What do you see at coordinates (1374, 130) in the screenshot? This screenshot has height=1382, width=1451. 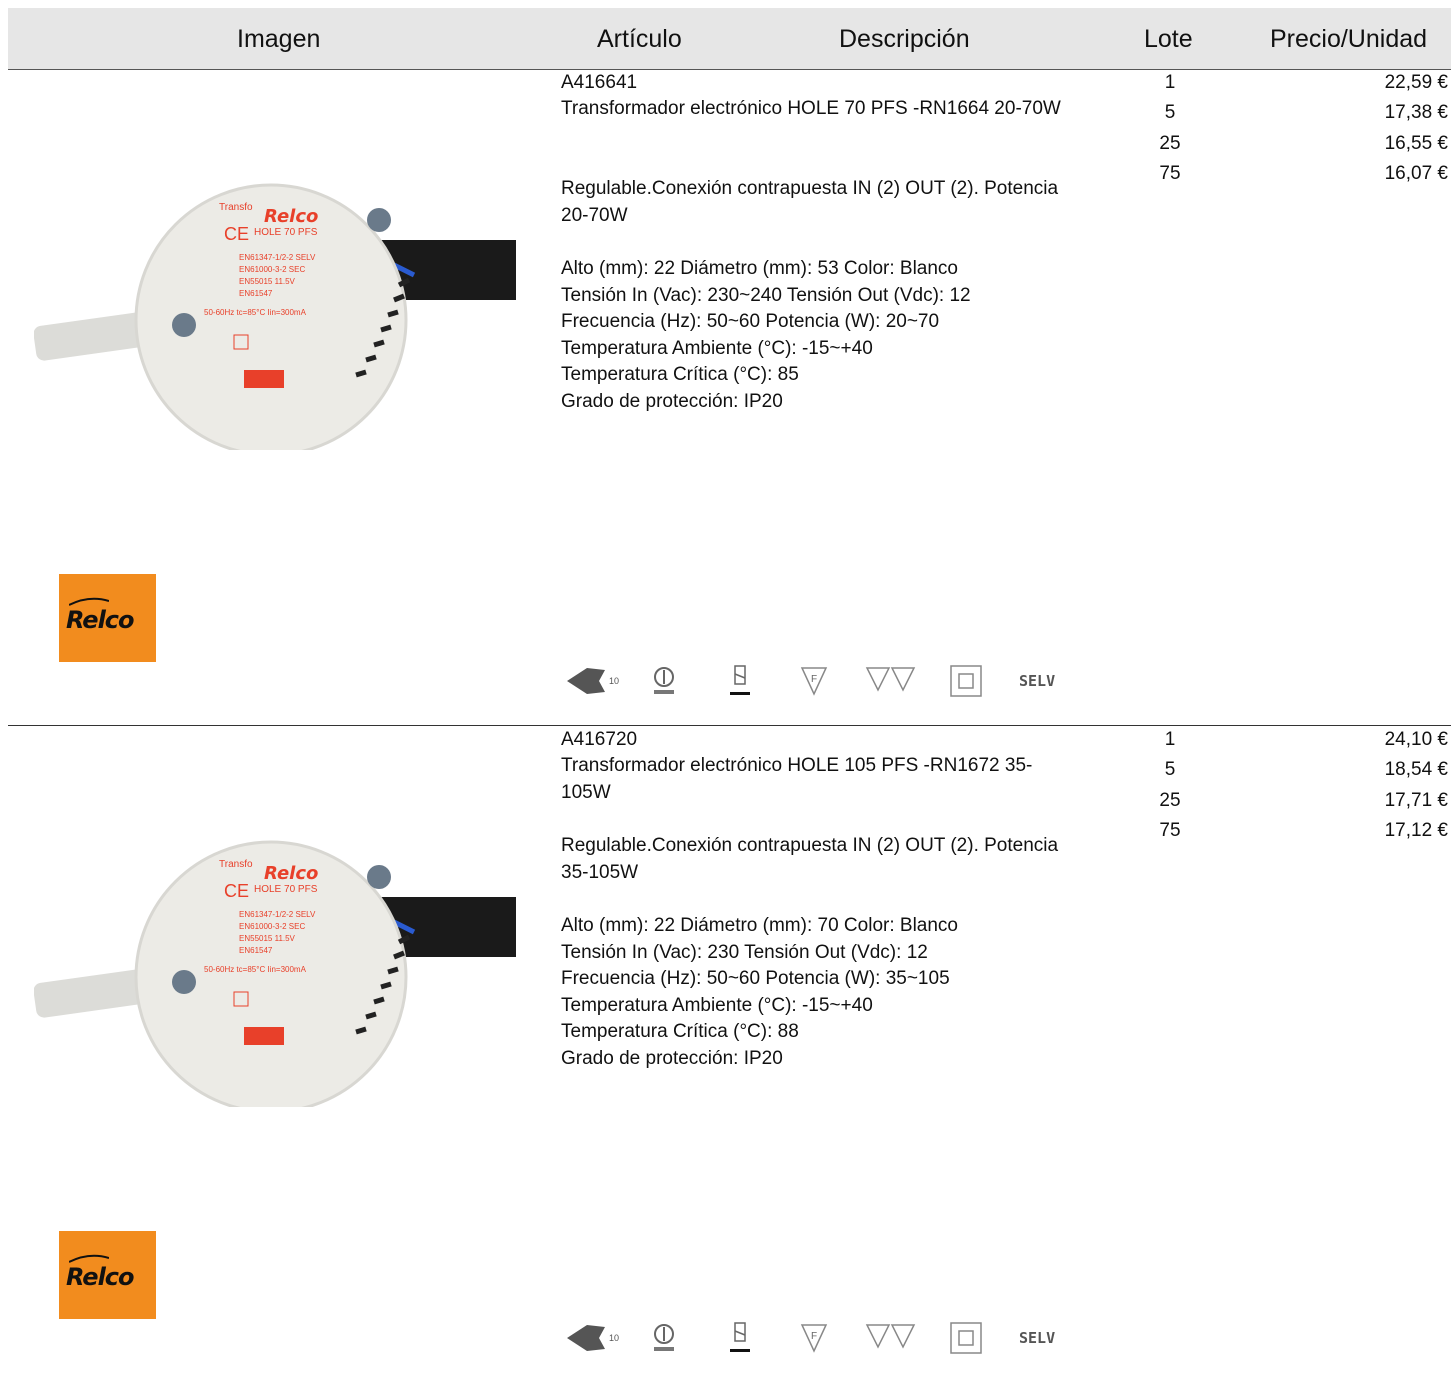 I see `price-list: 22,59 € 17,38 € 16,55 € 16,07 €` at bounding box center [1374, 130].